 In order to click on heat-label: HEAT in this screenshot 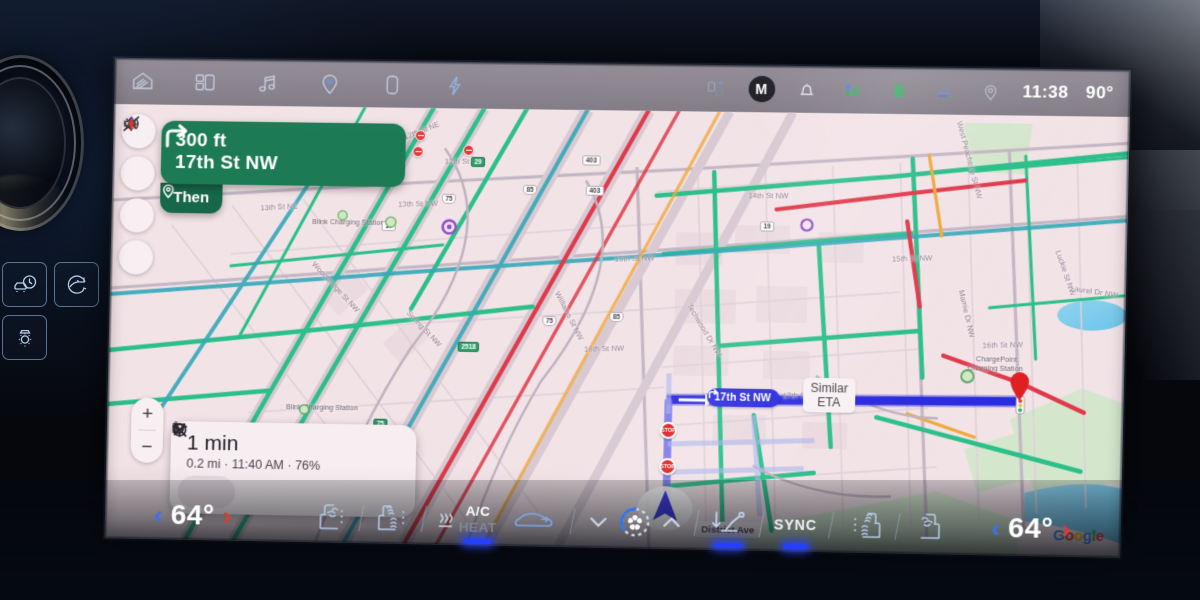, I will do `click(477, 527)`.